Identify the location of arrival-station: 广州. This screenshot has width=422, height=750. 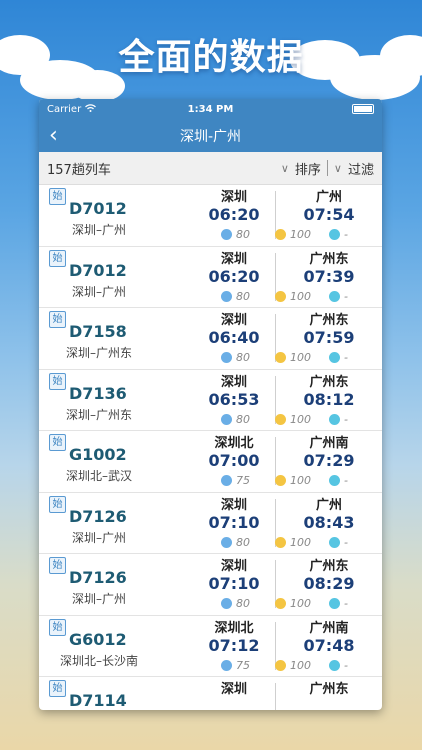
(328, 505).